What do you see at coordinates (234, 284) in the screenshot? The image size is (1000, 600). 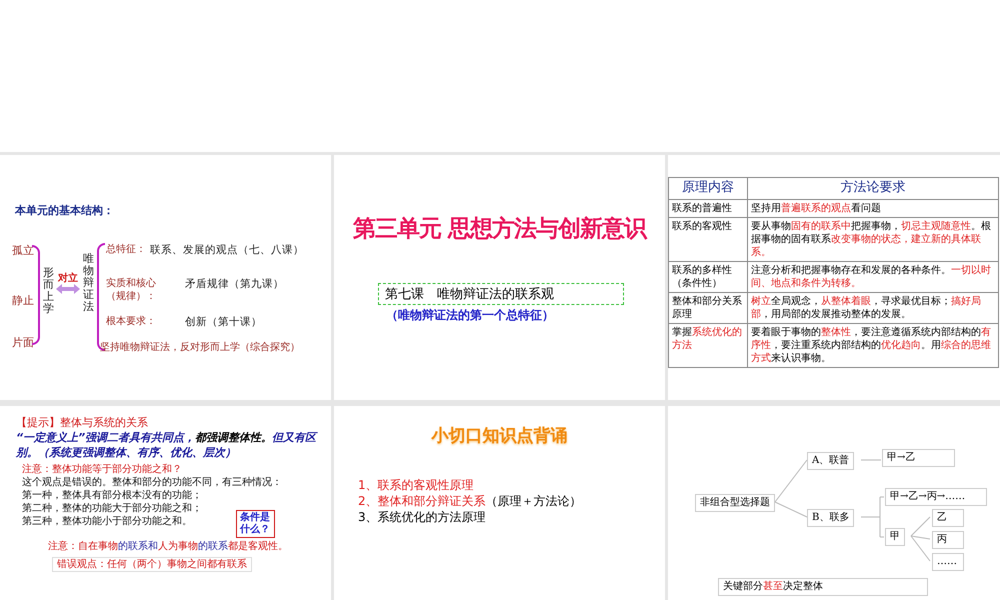 I see `item-text: 矛盾规律（第九课）` at bounding box center [234, 284].